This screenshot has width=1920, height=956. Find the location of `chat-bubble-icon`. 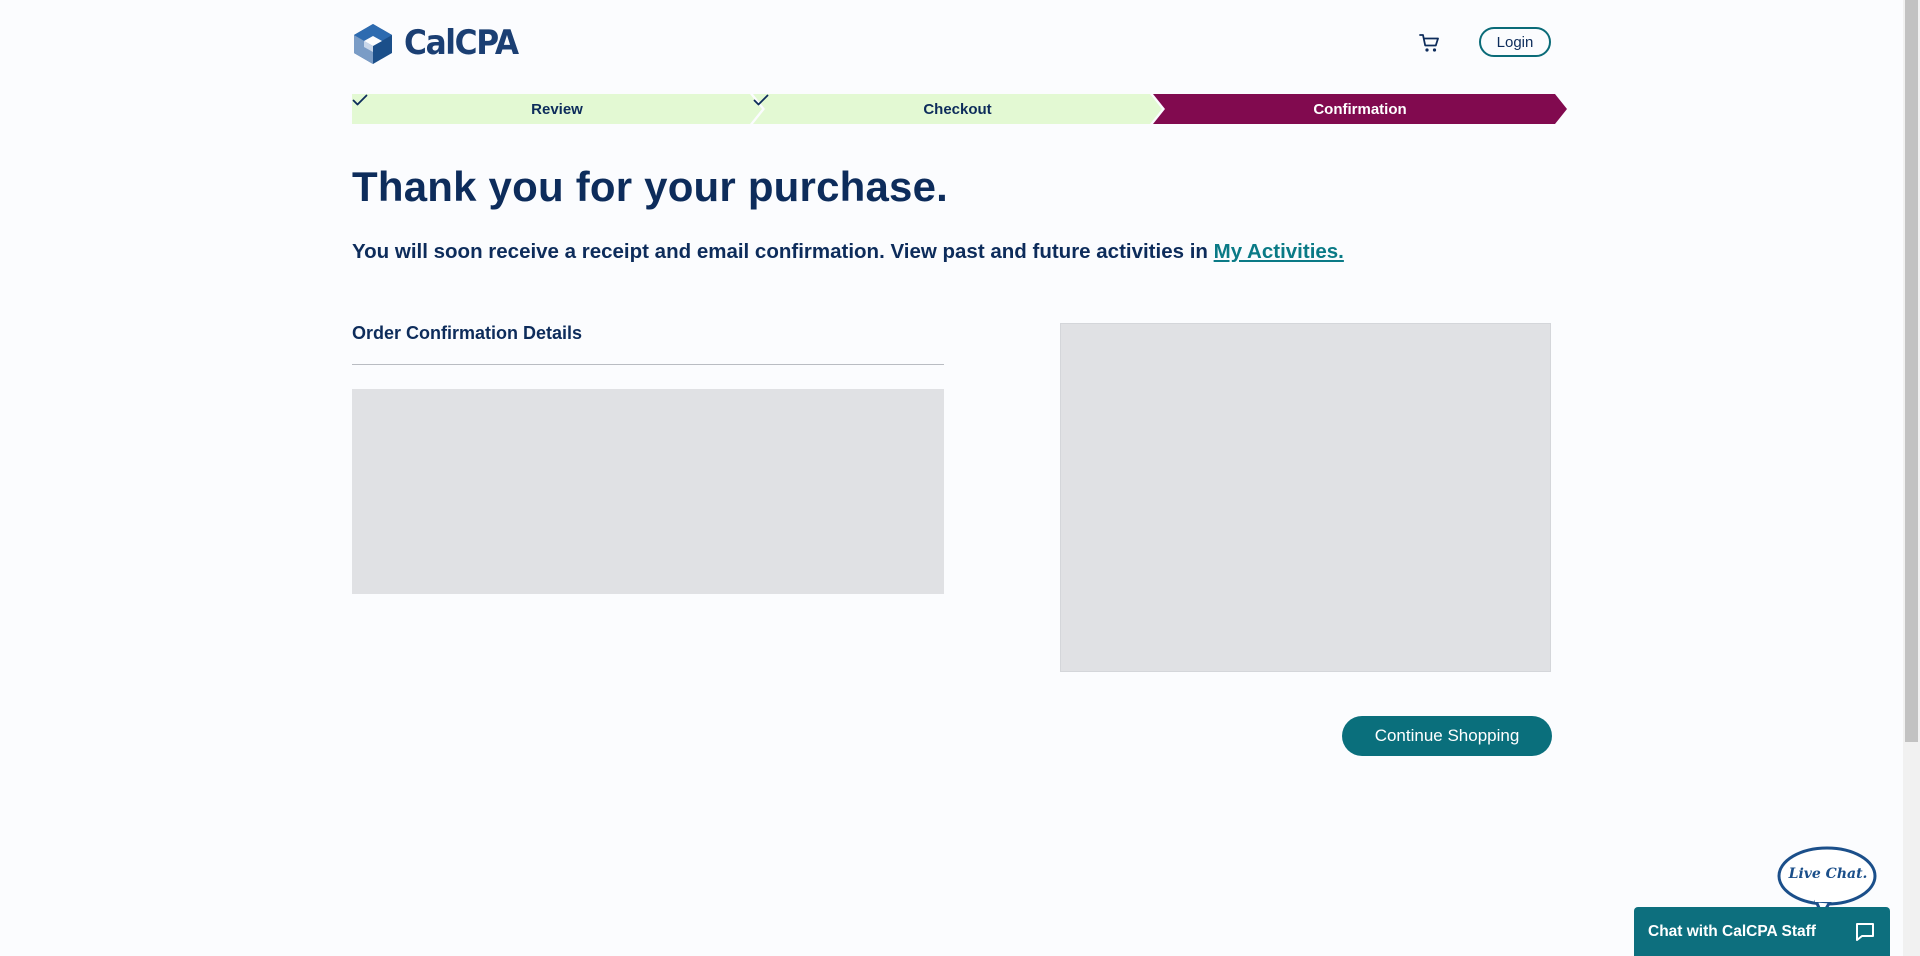

chat-bubble-icon is located at coordinates (1865, 931).